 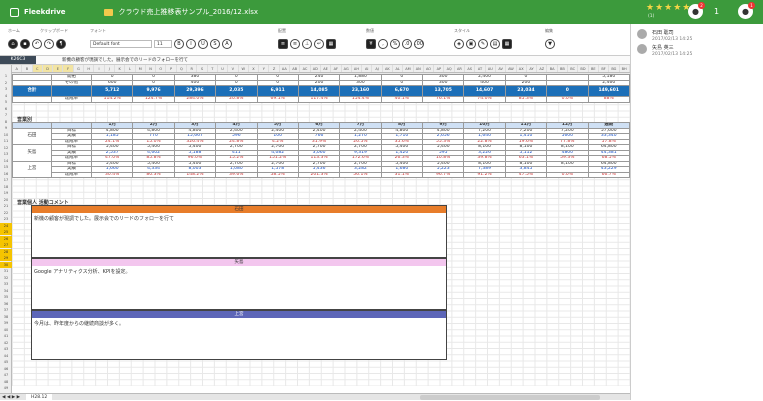 I want to click on table-cell: 20.8%, so click(x=236, y=99).